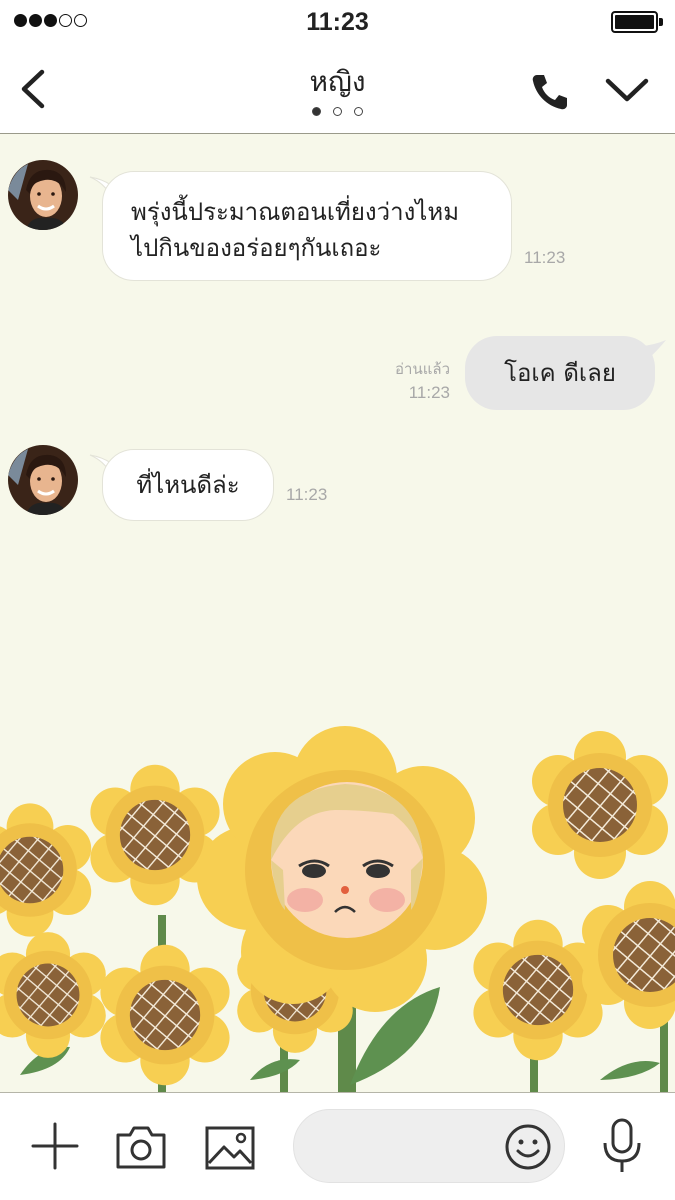  What do you see at coordinates (55, 1146) in the screenshot?
I see `plus-icon` at bounding box center [55, 1146].